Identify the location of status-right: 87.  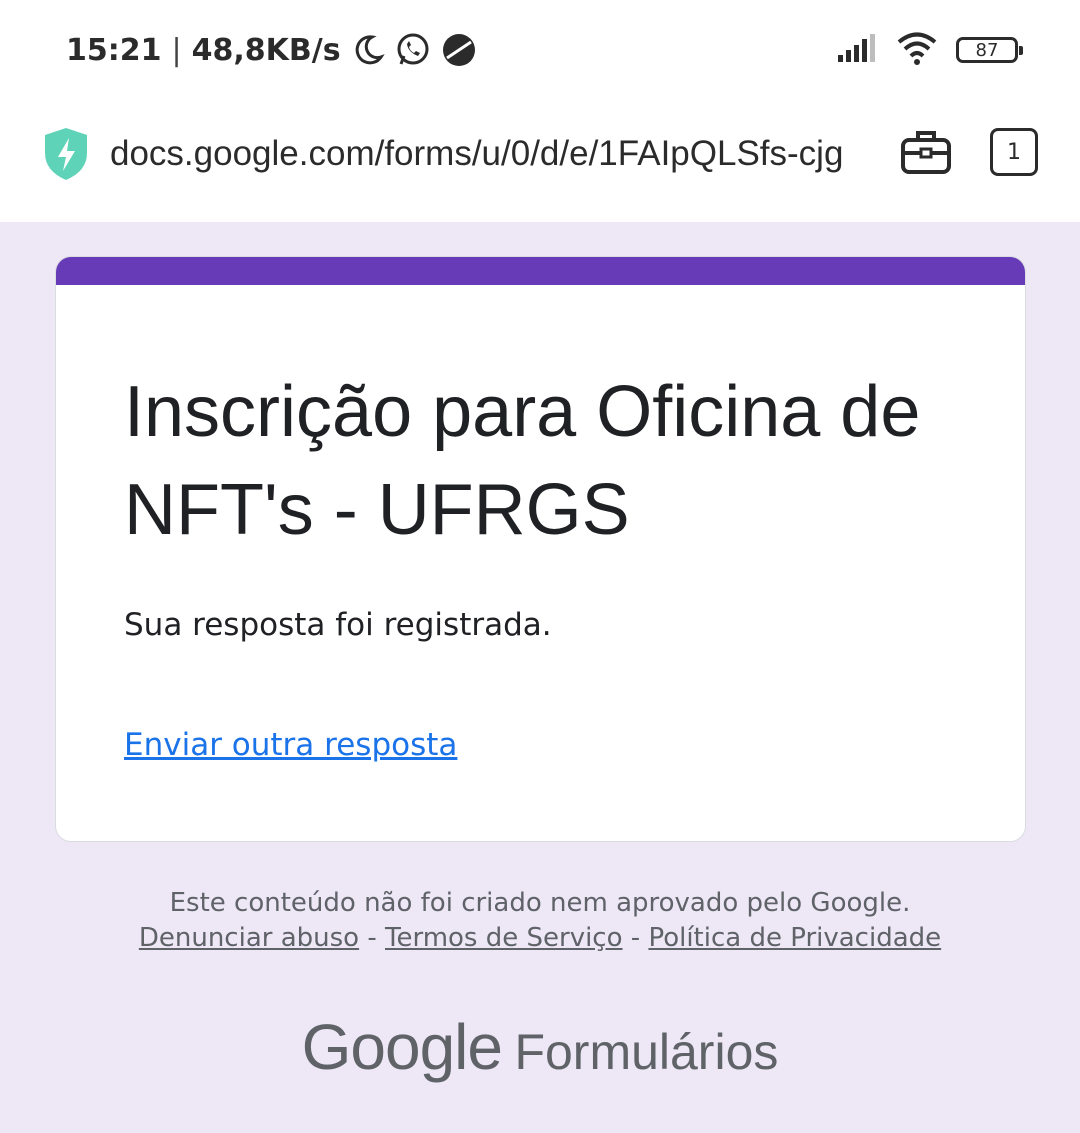
(929, 50).